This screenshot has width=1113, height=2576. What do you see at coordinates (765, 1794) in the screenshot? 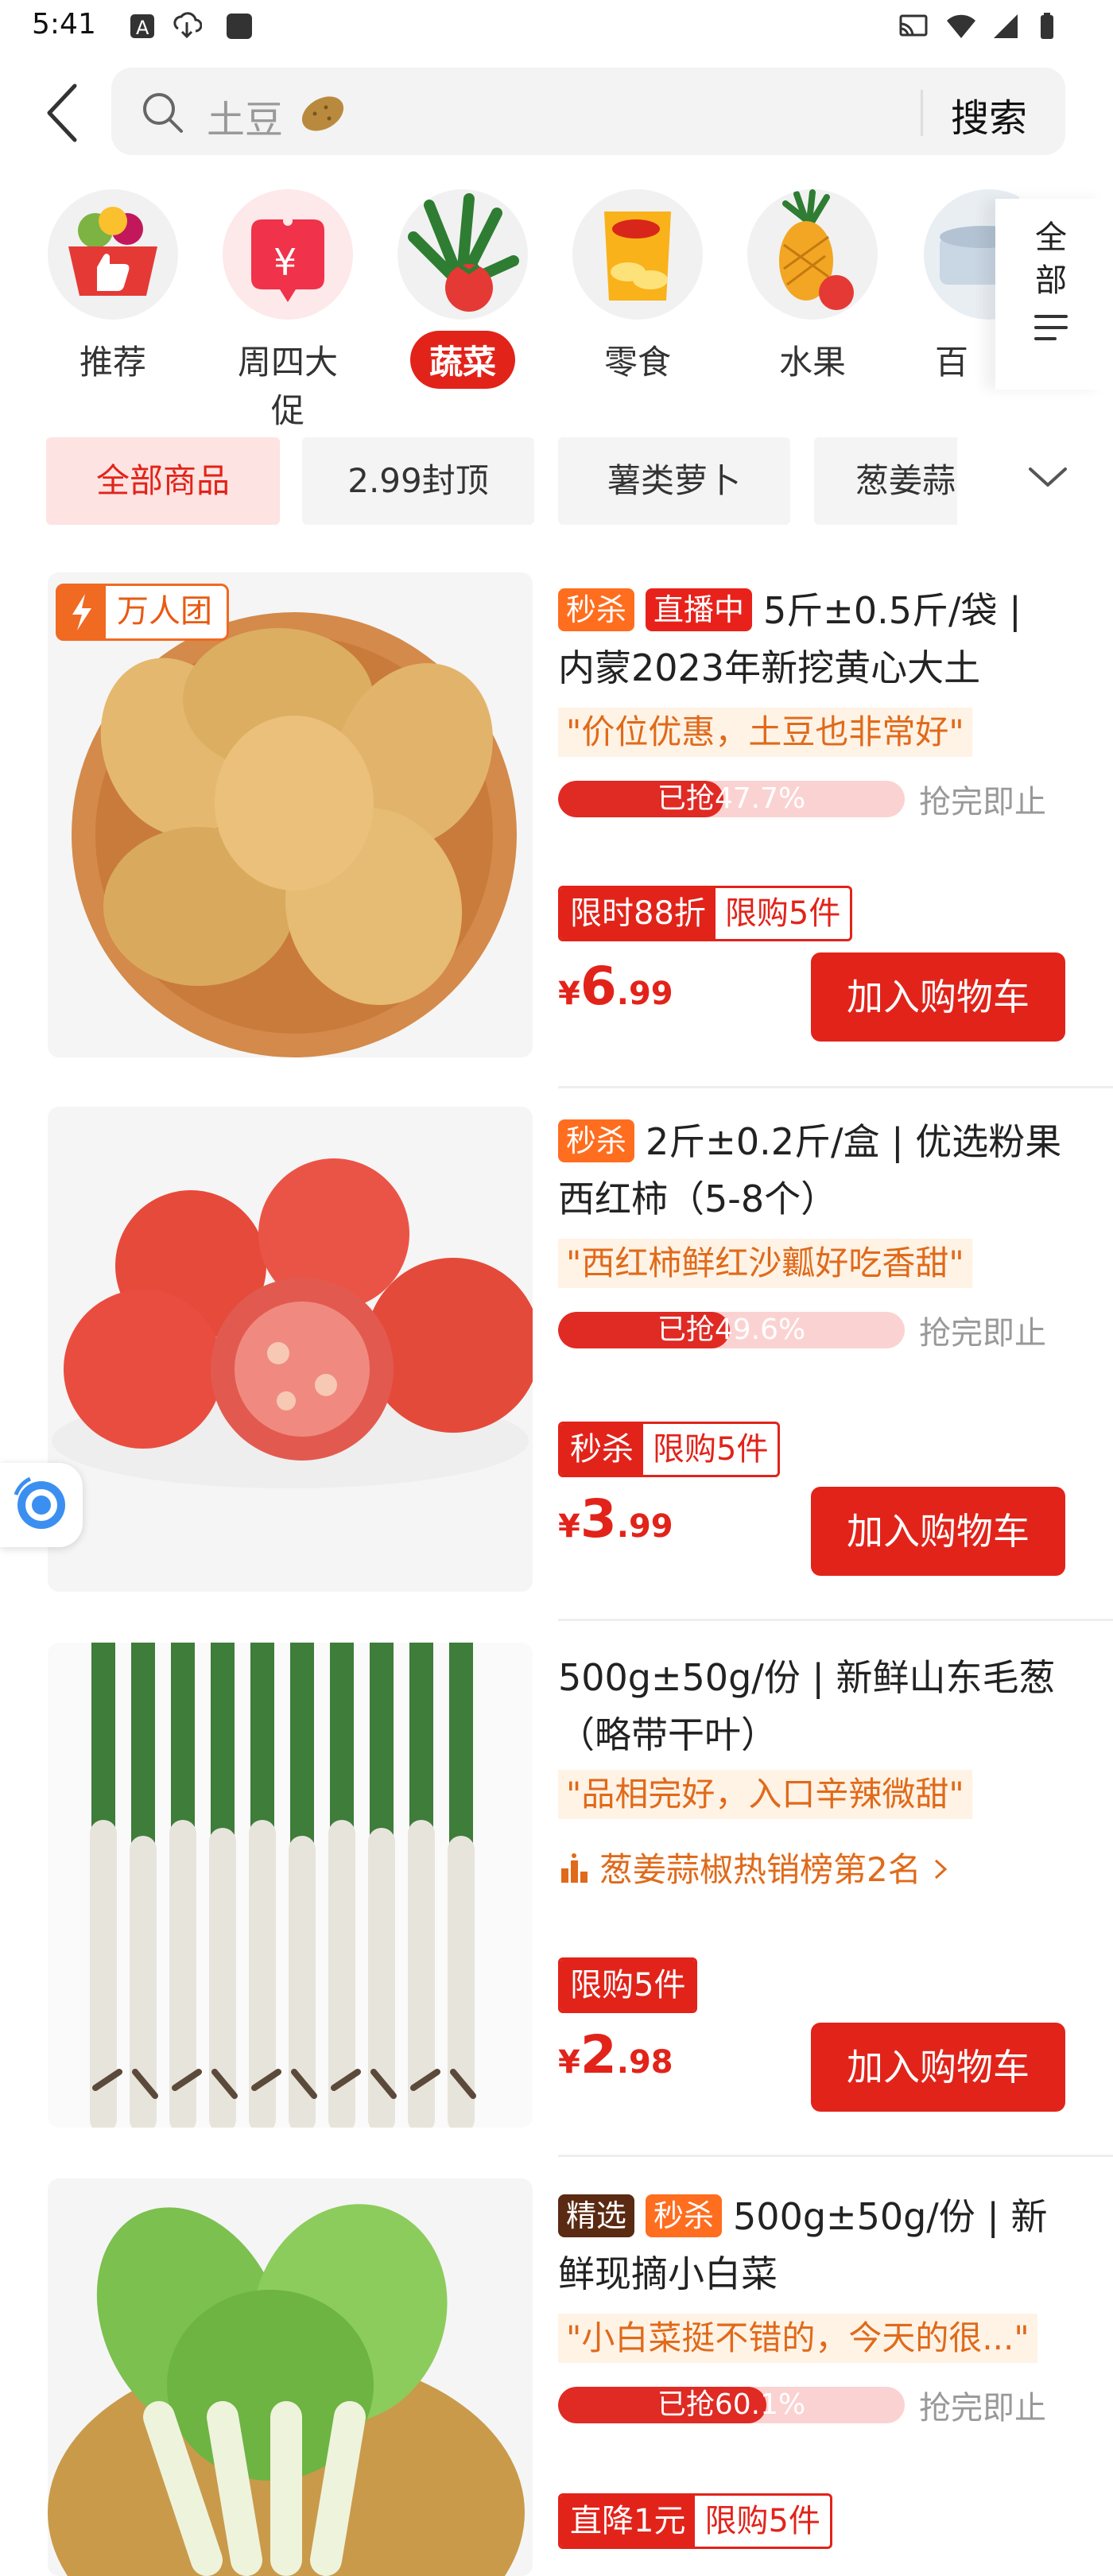
I see `review-quote: "品相完好，入口辛辣微甜"` at bounding box center [765, 1794].